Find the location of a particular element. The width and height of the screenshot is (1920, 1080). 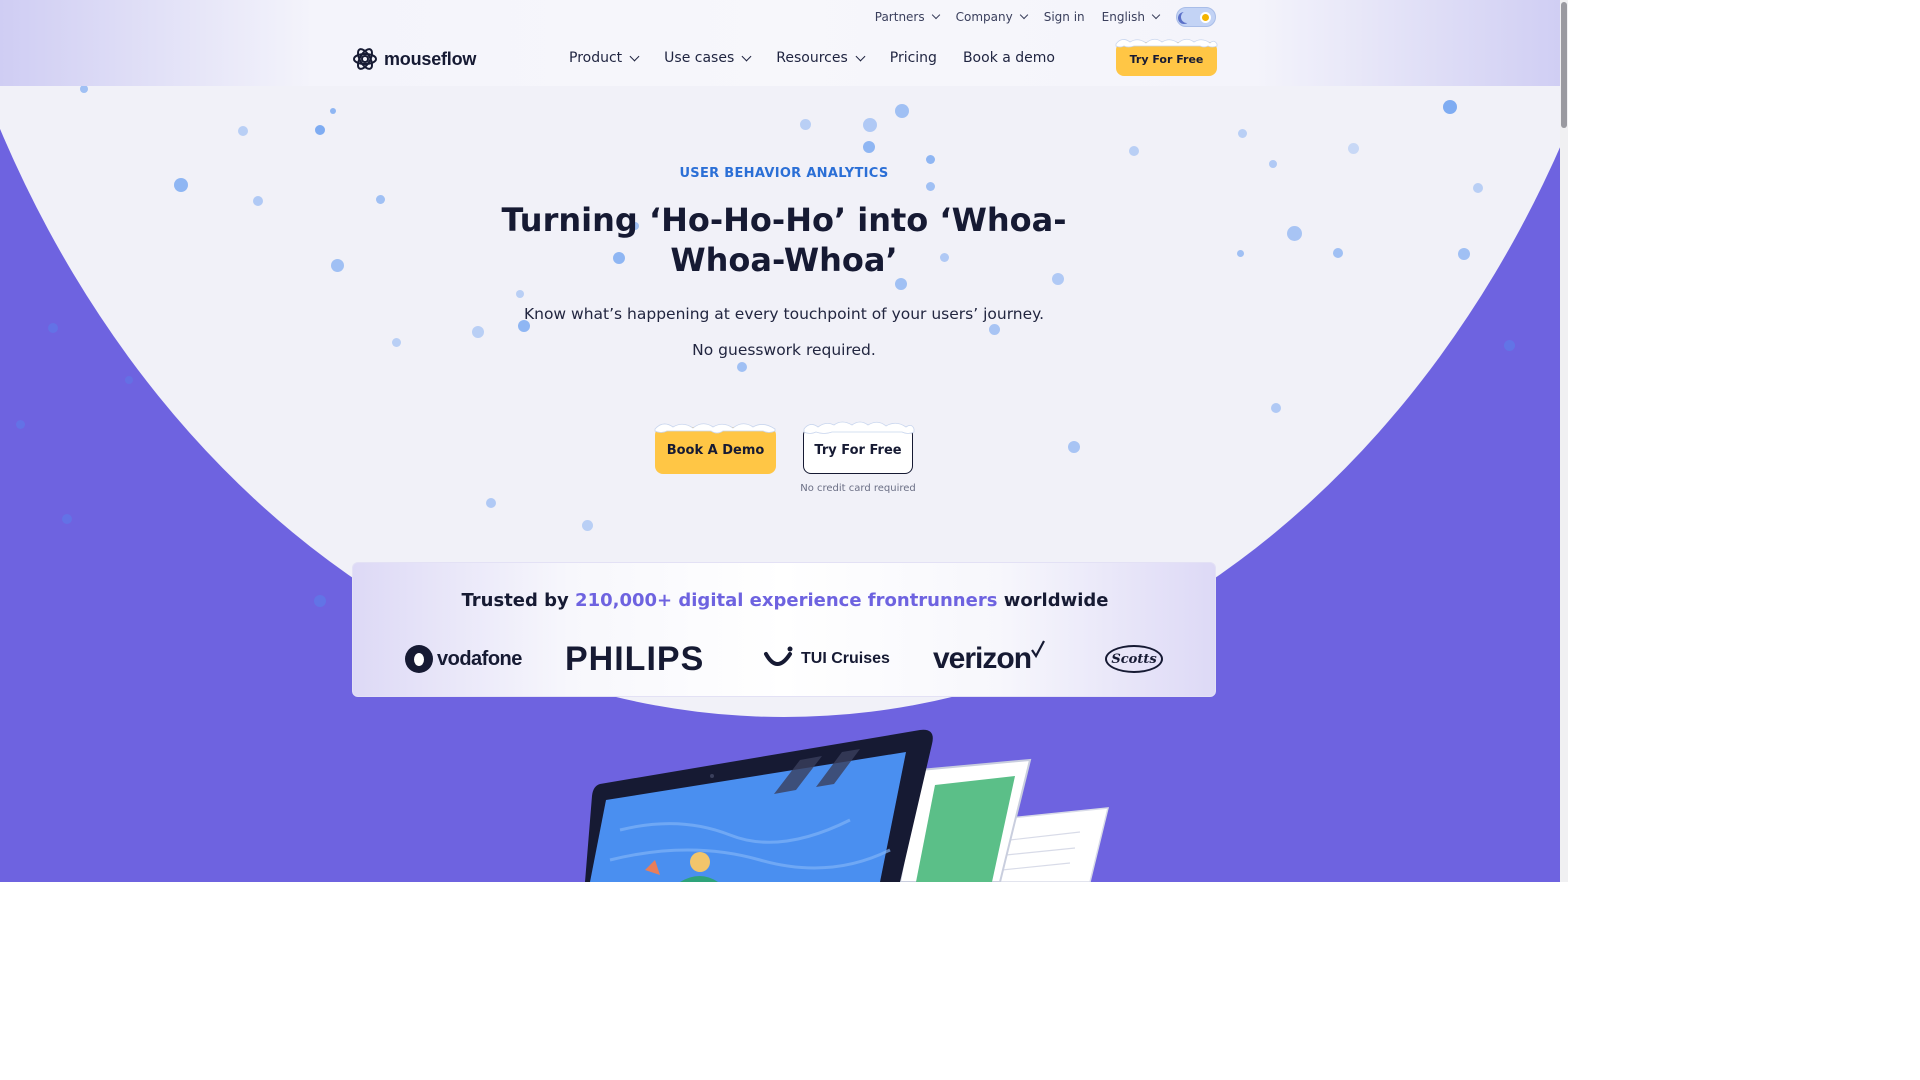

verizon-wordmark: verizon is located at coordinates (982, 658).